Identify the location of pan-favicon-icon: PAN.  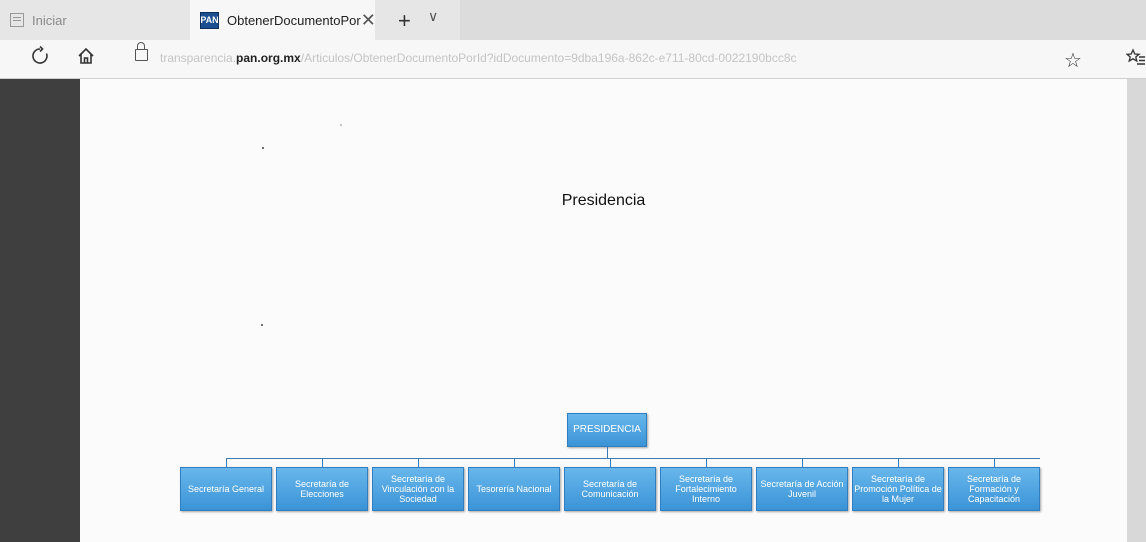
(209, 20).